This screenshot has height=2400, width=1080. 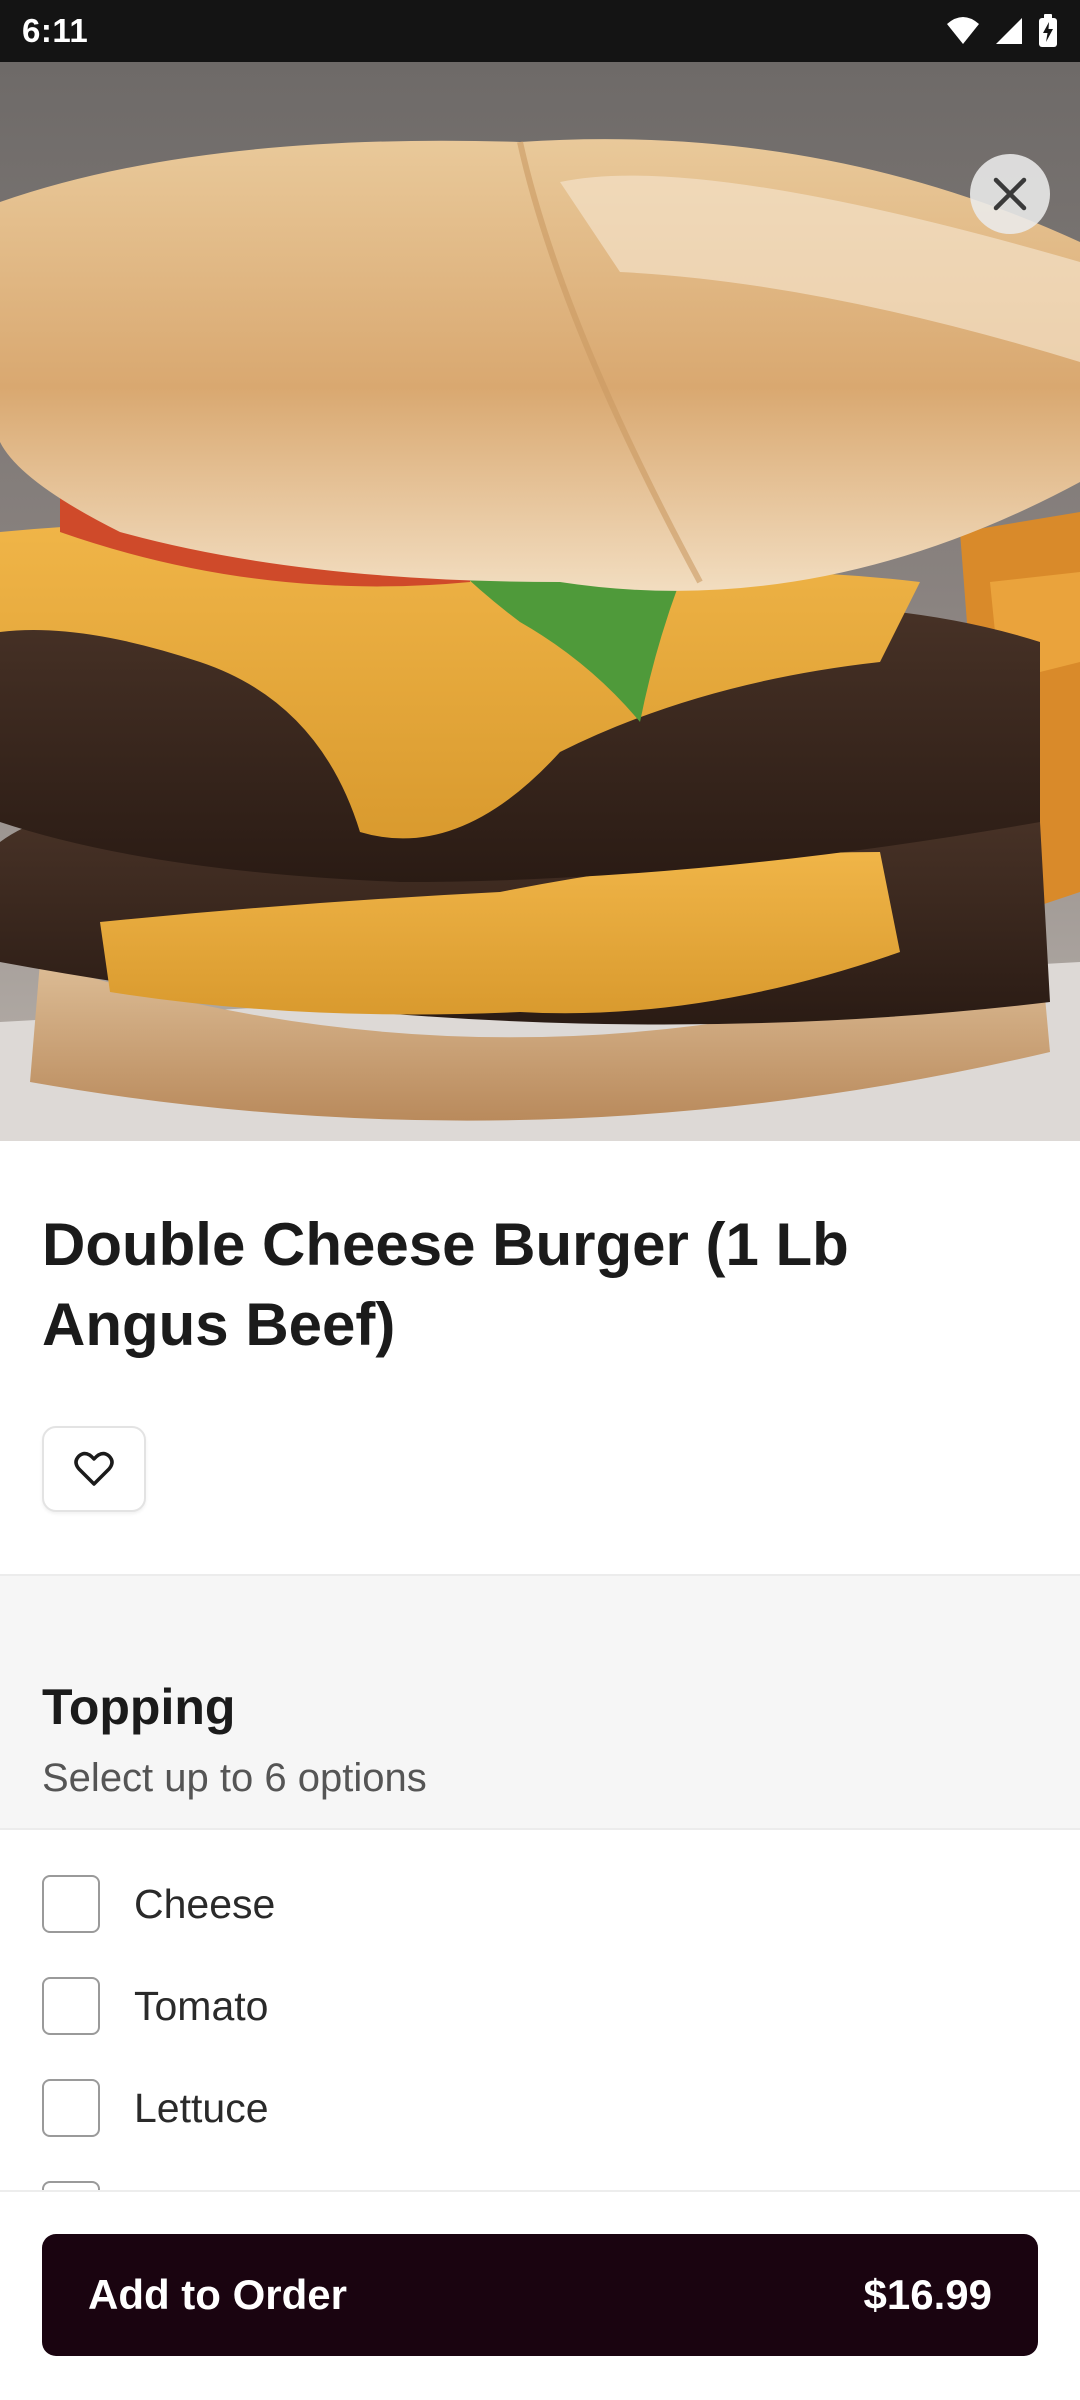 I want to click on close-button, so click(x=1010, y=194).